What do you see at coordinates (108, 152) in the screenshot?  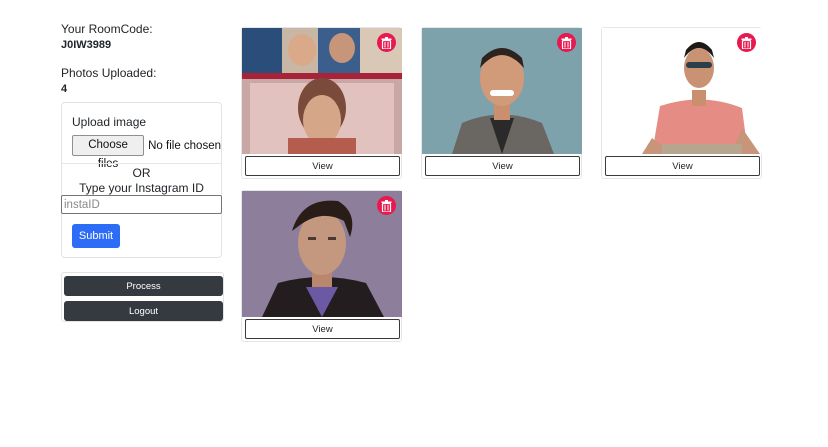 I see `choose-files-button: Choose files` at bounding box center [108, 152].